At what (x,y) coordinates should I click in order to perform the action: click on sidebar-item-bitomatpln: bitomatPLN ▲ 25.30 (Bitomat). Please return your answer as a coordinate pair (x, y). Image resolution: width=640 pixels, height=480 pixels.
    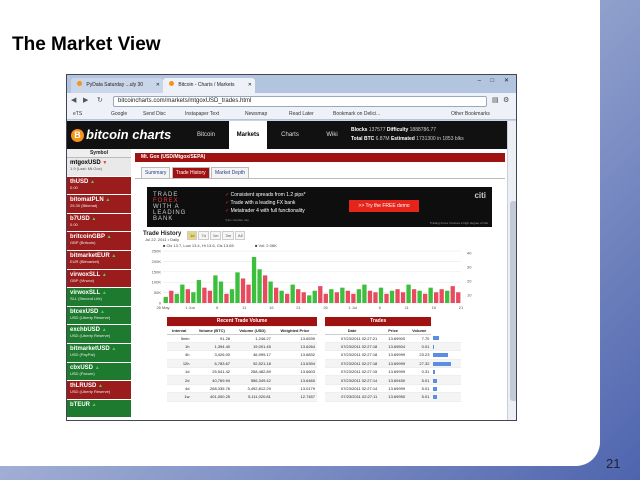
    Looking at the image, I should click on (99, 204).